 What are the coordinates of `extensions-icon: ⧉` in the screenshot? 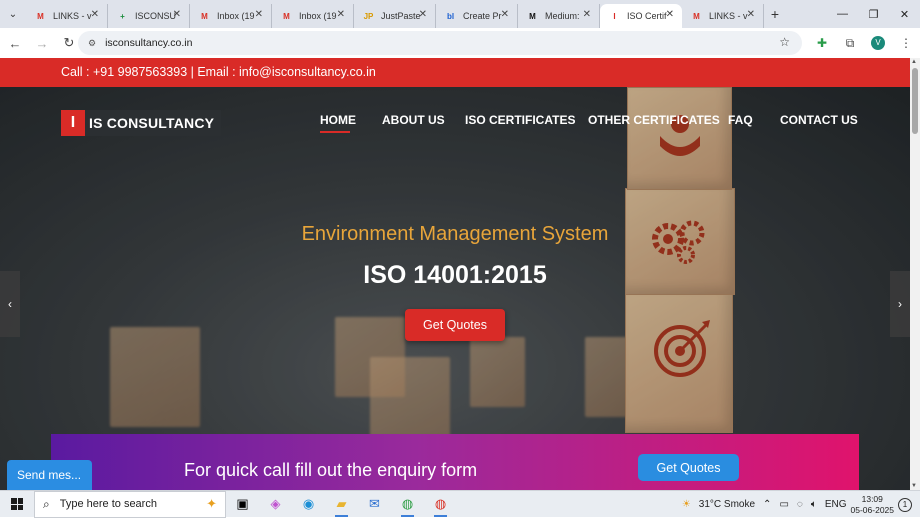 It's located at (850, 43).